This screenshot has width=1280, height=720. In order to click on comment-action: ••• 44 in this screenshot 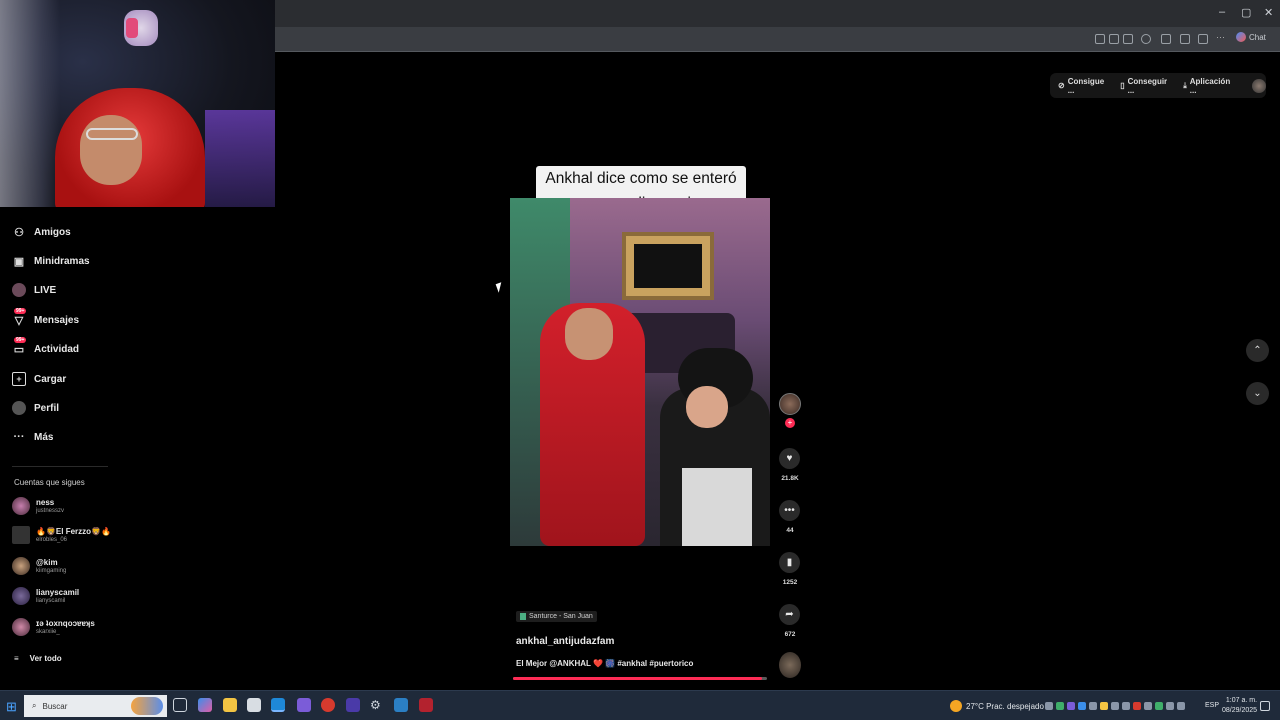, I will do `click(790, 517)`.